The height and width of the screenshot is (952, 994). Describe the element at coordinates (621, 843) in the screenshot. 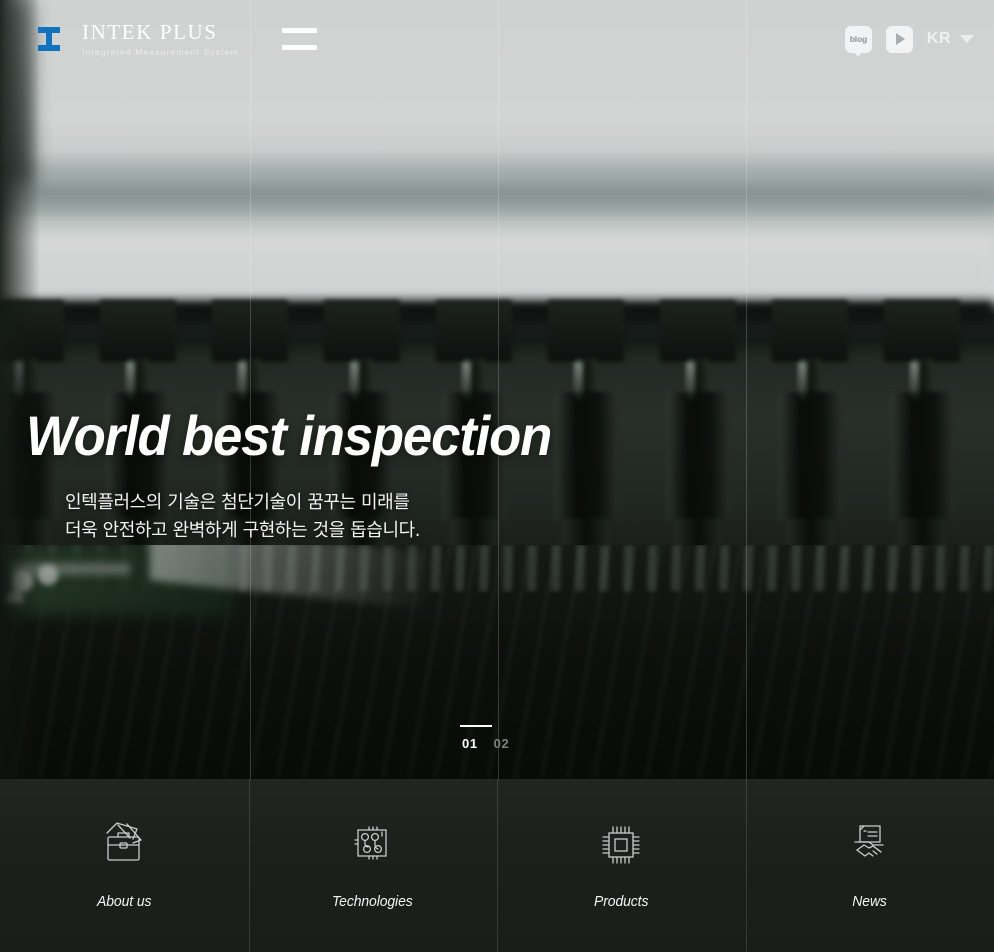

I see `cpu-chip-icon` at that location.